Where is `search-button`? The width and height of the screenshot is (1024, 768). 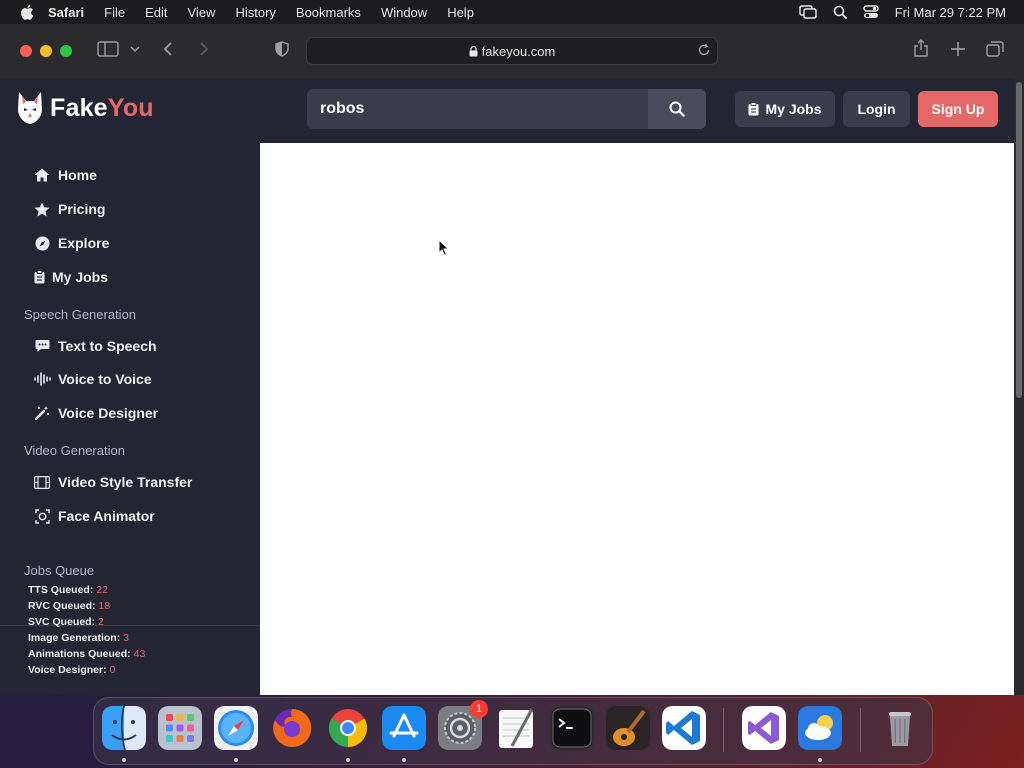 search-button is located at coordinates (677, 109).